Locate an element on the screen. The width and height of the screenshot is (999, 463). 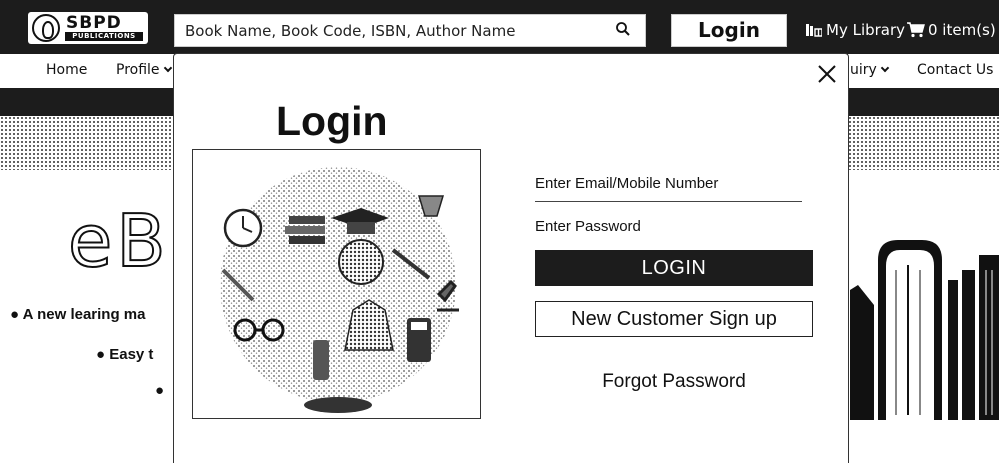
hero-bullet-2: ● Easy t is located at coordinates (125, 354).